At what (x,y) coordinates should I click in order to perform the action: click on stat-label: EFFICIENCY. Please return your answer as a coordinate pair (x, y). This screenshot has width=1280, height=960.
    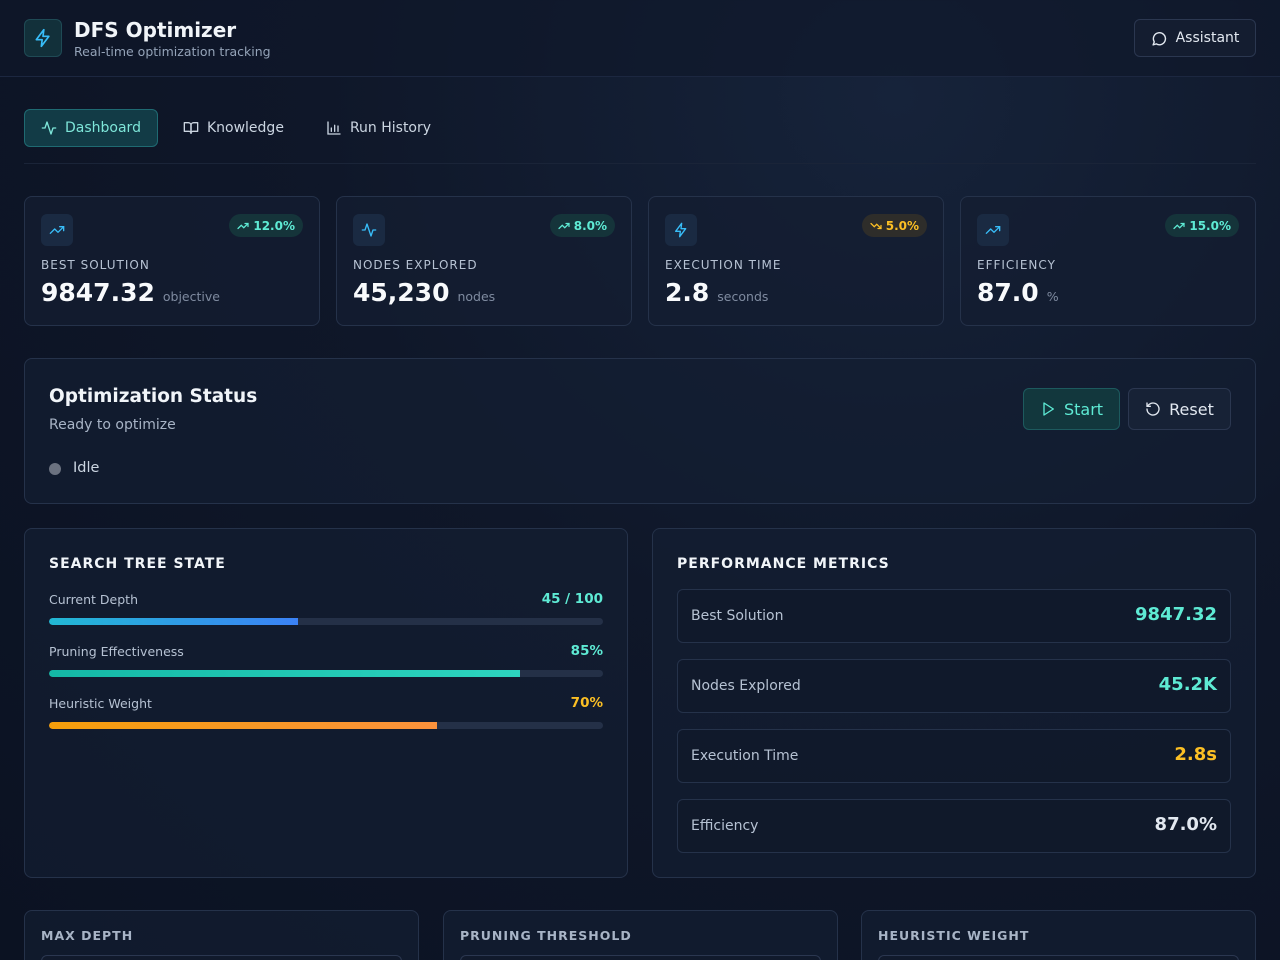
    Looking at the image, I should click on (1016, 265).